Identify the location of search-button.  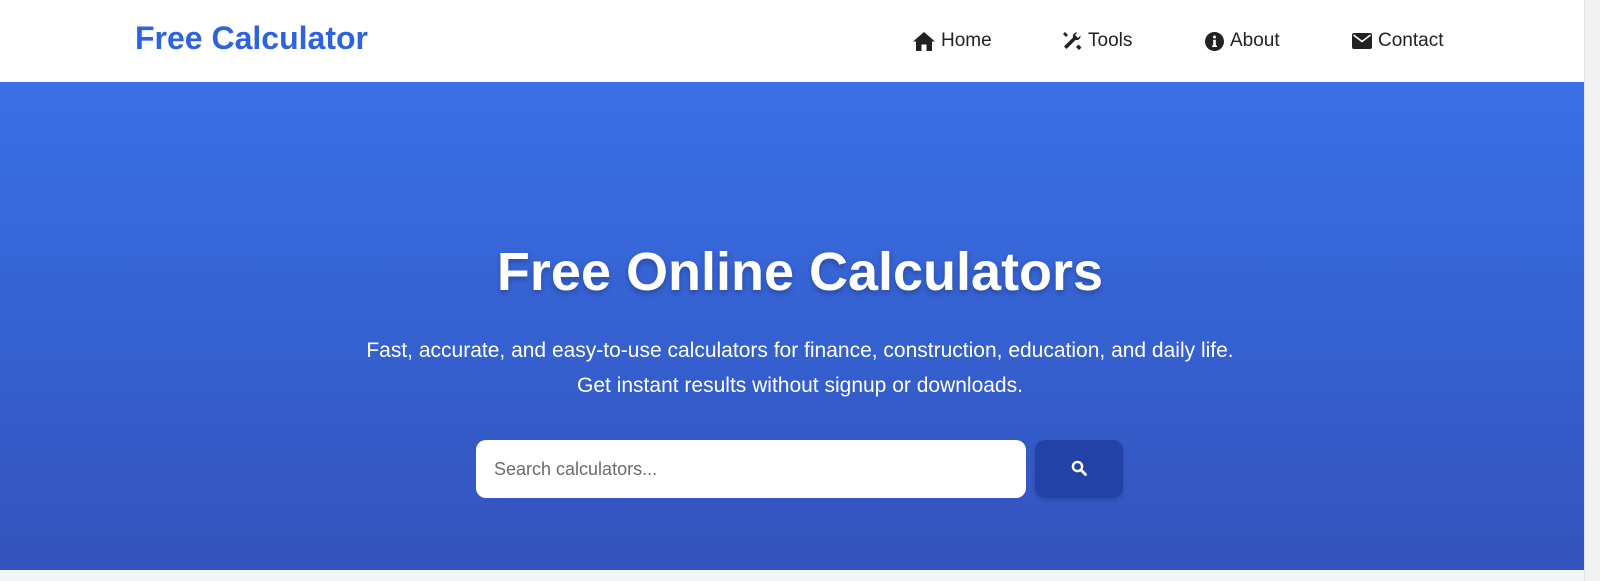
(1079, 469).